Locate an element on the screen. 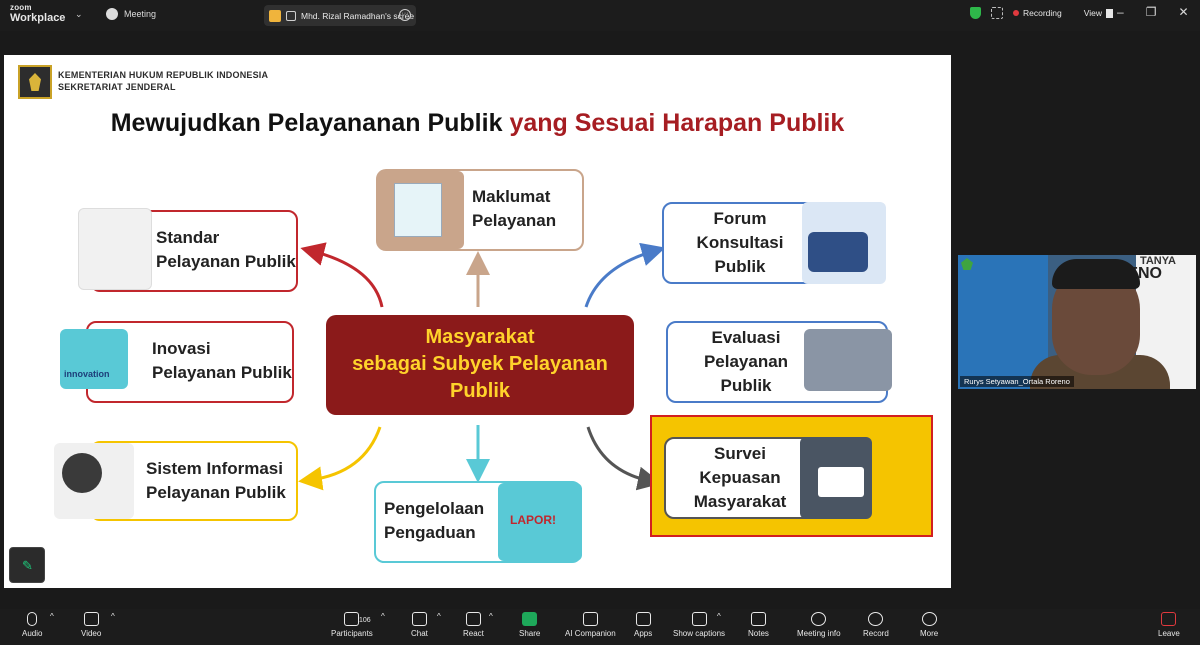 The image size is (1200, 645). chat-button: Chat is located at coordinates (419, 625).